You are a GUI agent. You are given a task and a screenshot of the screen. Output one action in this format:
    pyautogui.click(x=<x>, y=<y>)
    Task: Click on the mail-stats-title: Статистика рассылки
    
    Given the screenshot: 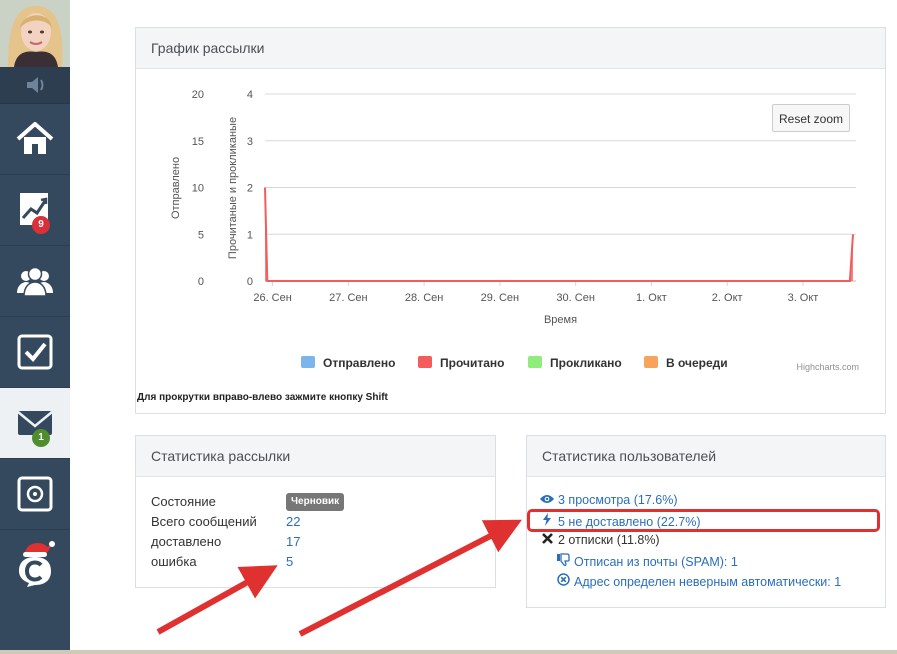 What is the action you would take?
    pyautogui.click(x=315, y=456)
    